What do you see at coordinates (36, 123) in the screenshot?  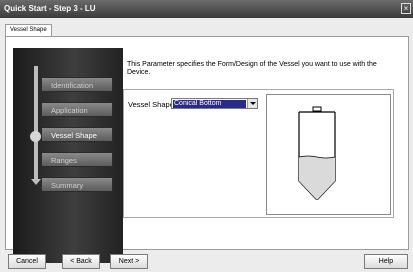 I see `progress-rail` at bounding box center [36, 123].